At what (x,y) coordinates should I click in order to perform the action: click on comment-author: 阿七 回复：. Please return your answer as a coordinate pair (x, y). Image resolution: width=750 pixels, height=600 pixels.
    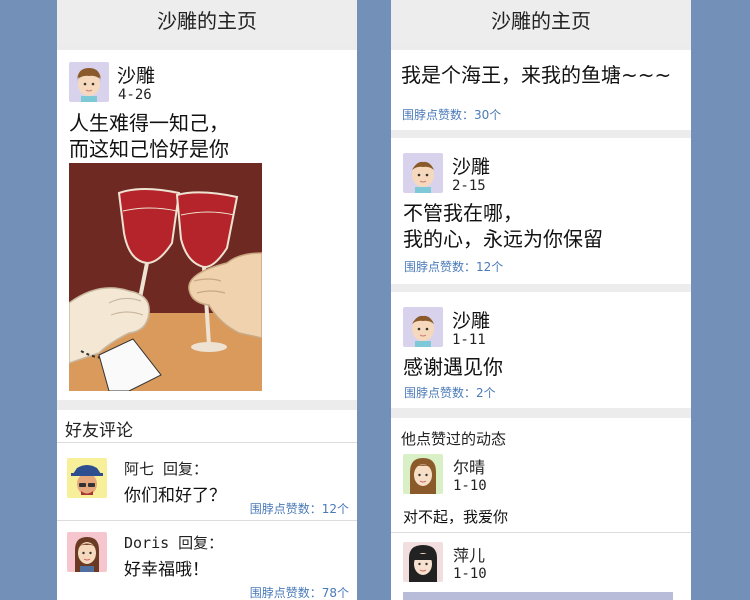
    Looking at the image, I should click on (166, 468).